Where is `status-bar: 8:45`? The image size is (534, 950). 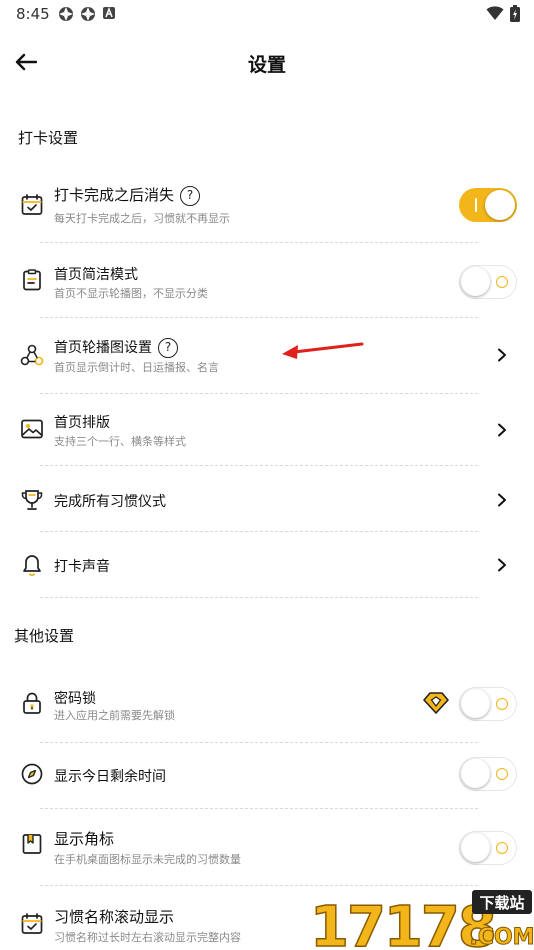
status-bar: 8:45 is located at coordinates (267, 14).